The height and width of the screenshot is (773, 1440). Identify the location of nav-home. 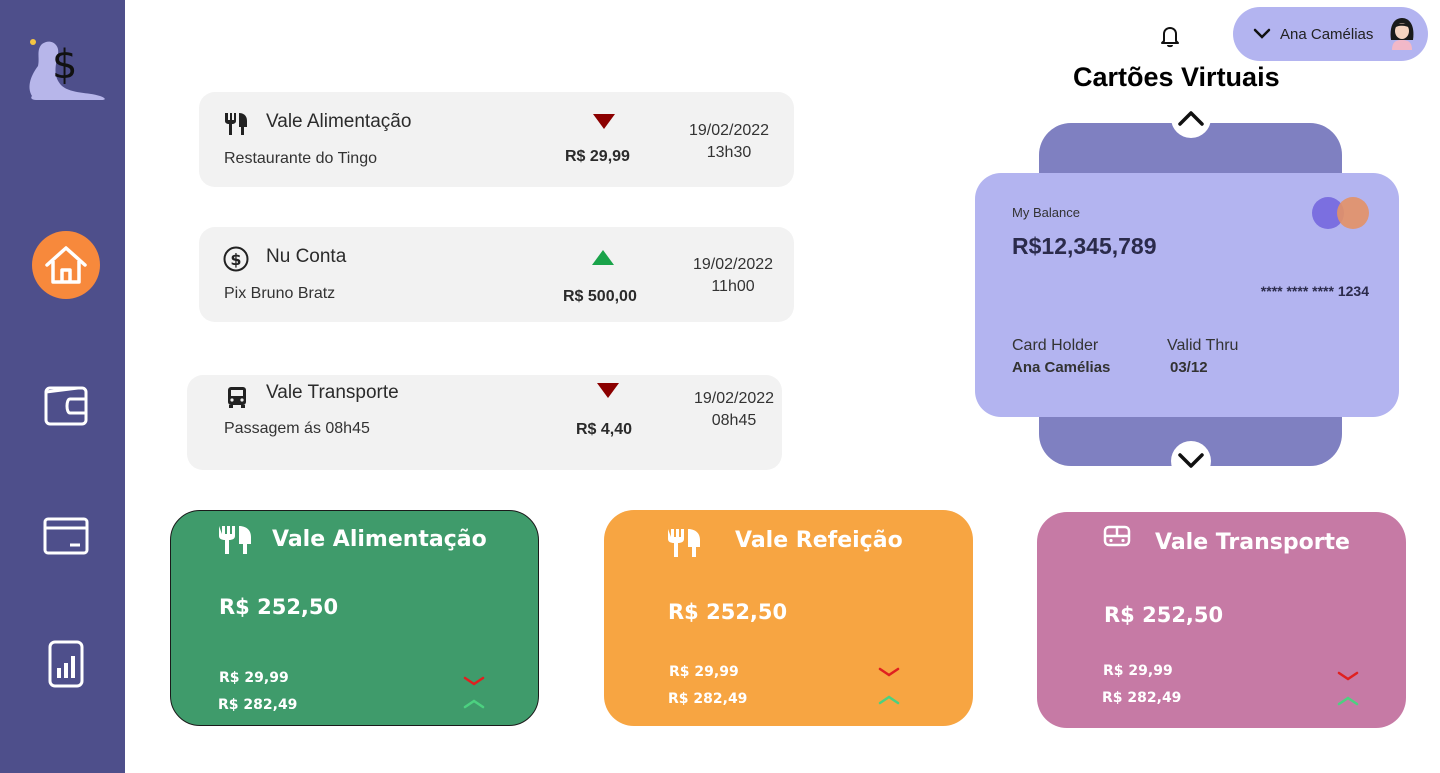
(66, 265).